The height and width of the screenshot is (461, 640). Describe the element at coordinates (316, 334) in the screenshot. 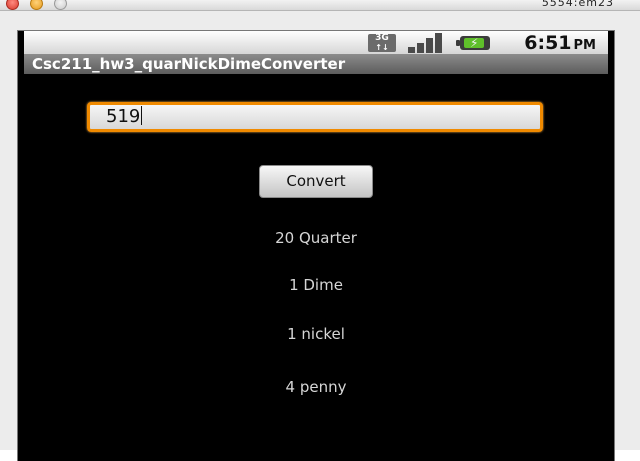

I see `nickel-result: 1 nickel` at that location.